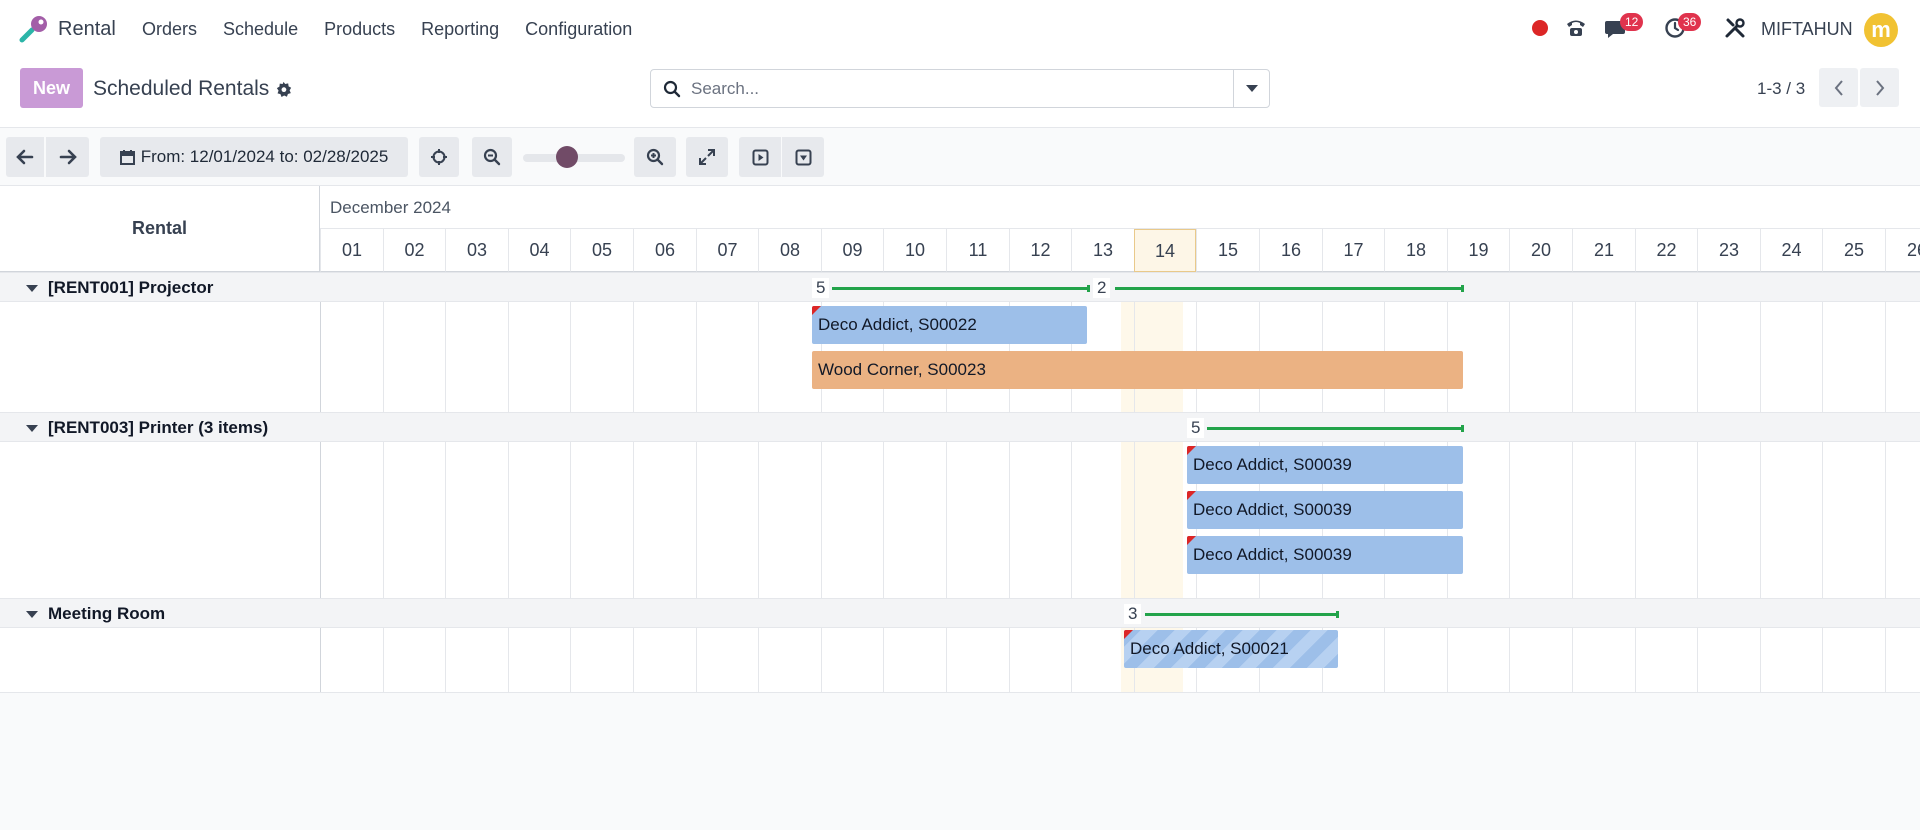 The width and height of the screenshot is (1920, 830). Describe the element at coordinates (1807, 29) in the screenshot. I see `user-name: MIFTAHUN` at that location.